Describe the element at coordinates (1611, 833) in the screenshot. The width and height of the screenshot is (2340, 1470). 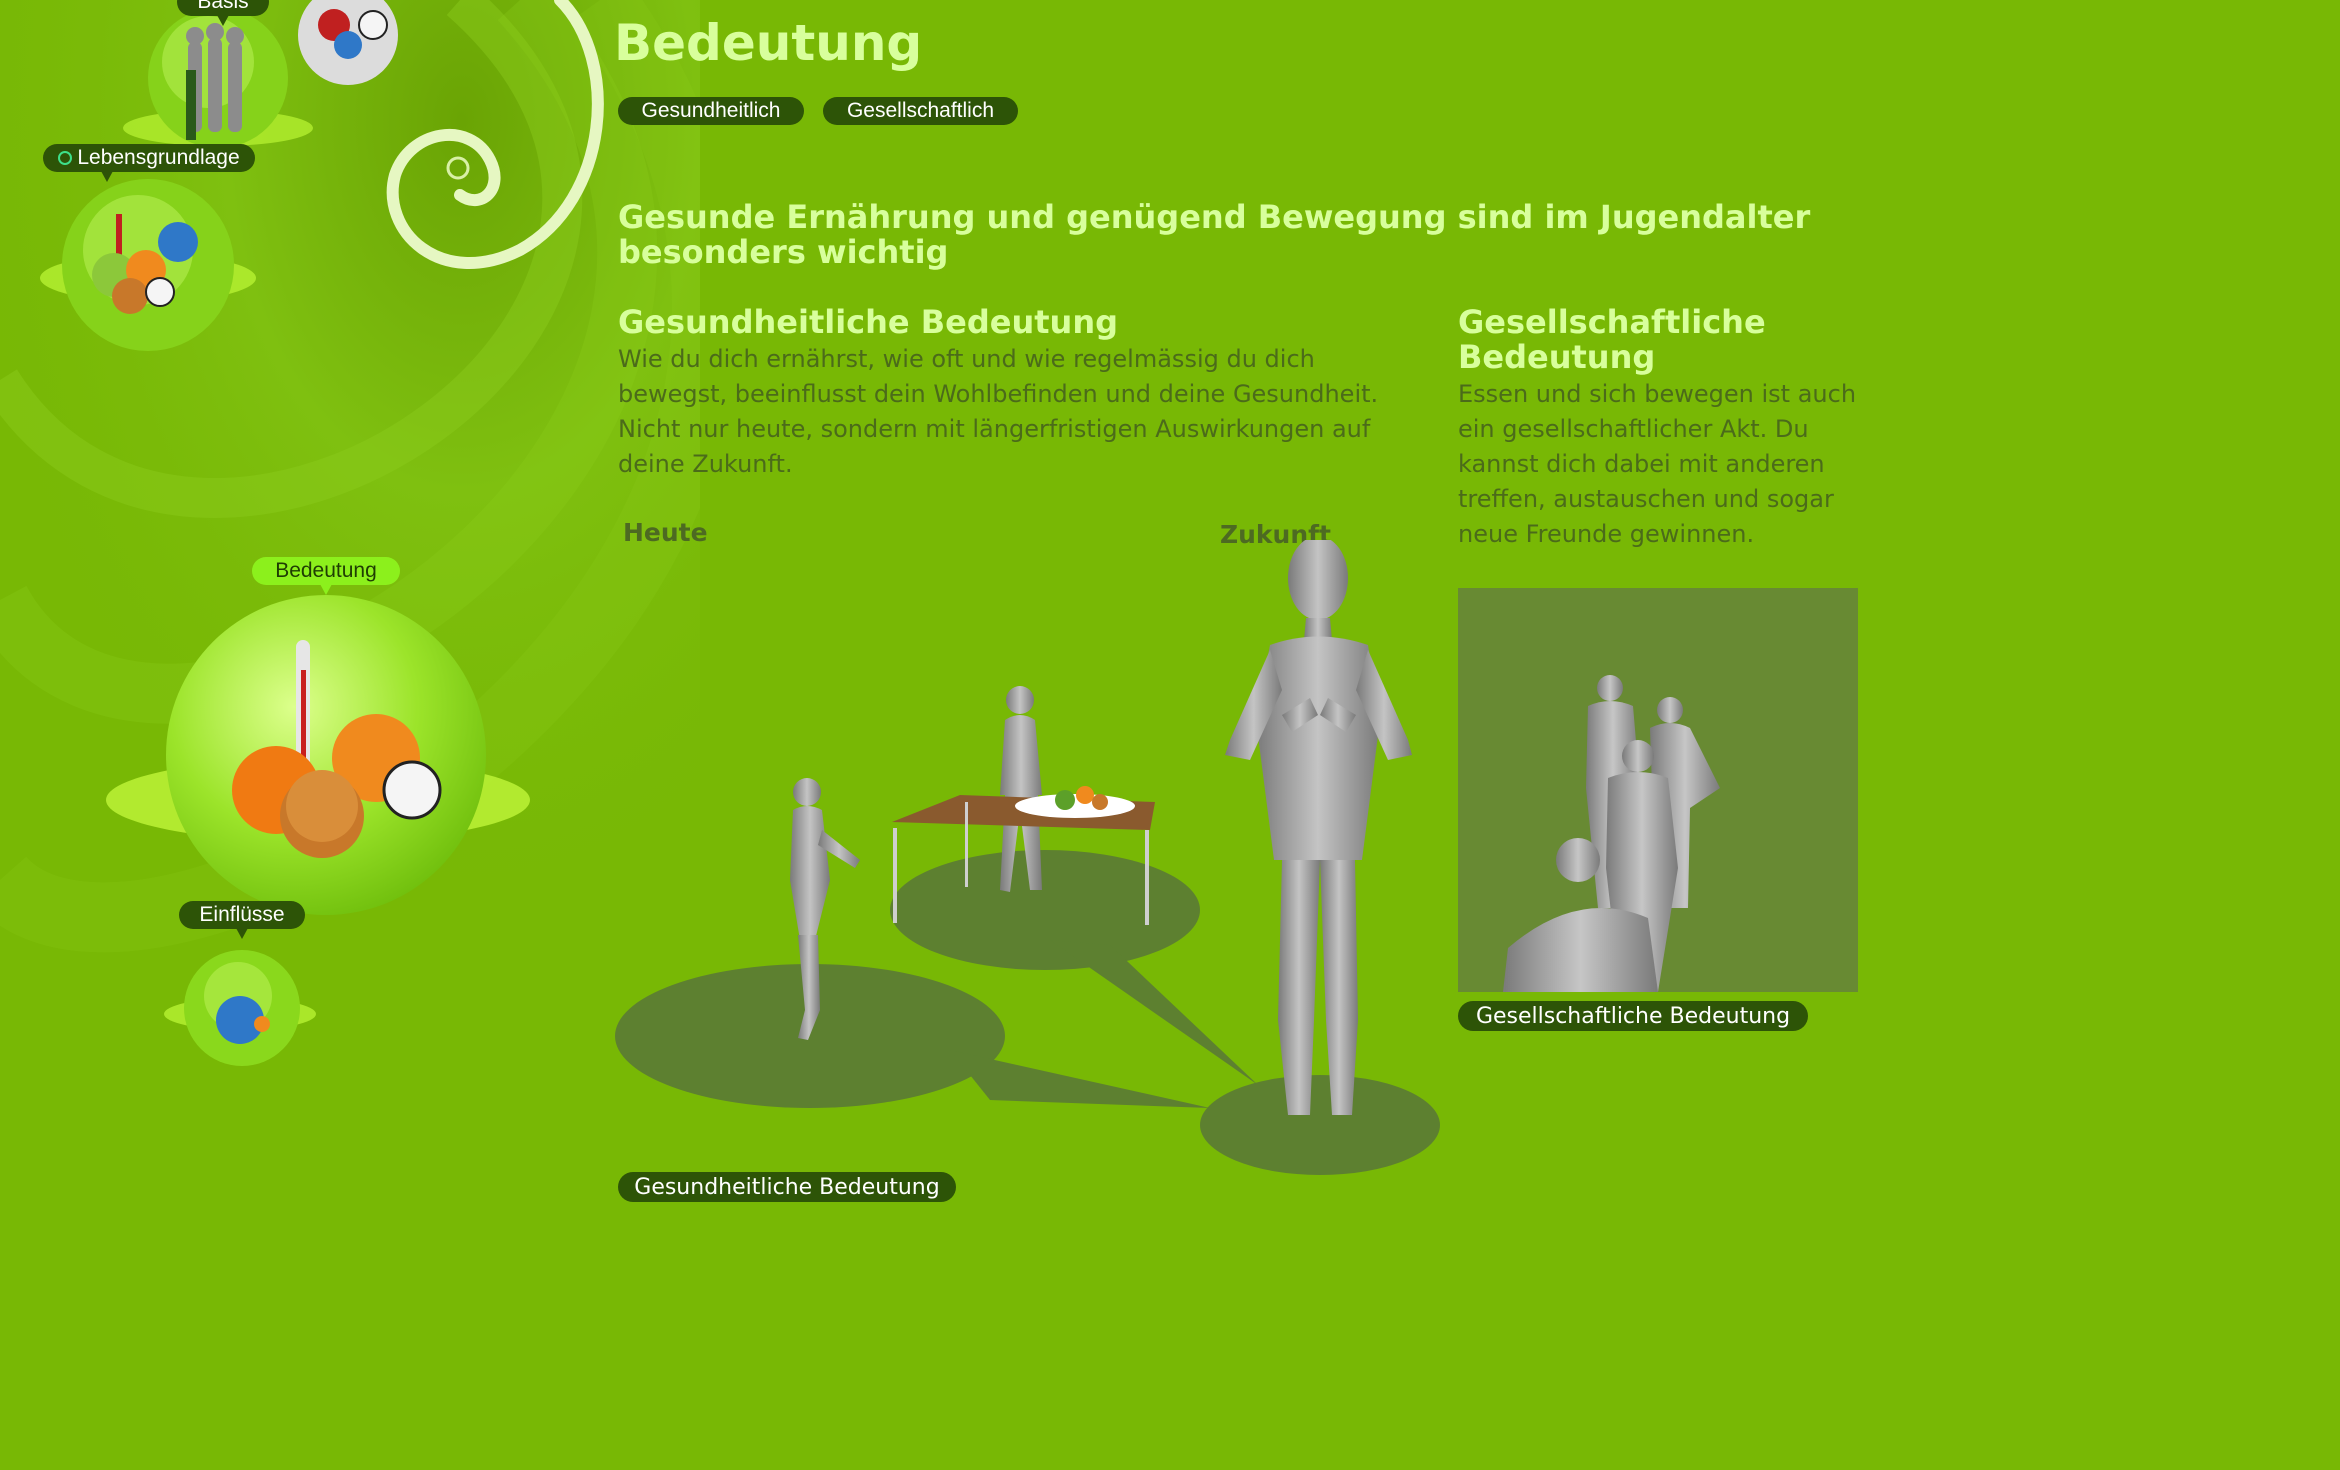
I see `group-figures-illustration` at that location.